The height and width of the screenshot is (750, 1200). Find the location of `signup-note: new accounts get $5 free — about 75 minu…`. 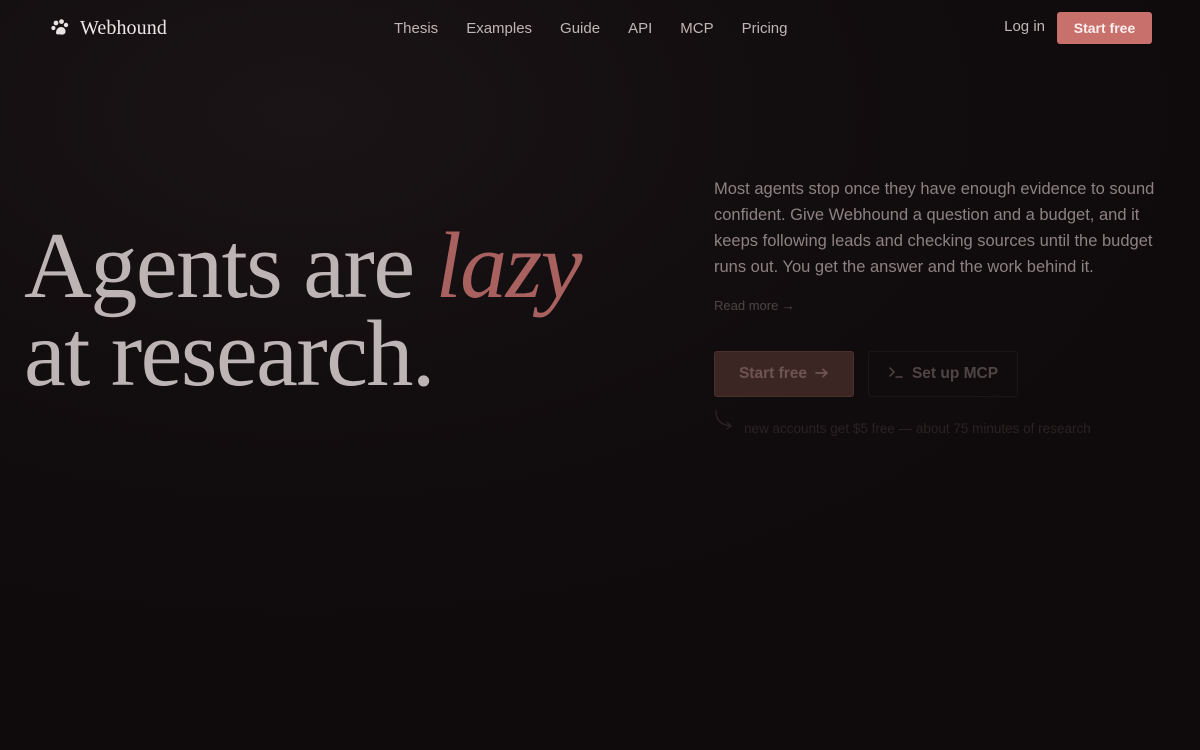

signup-note: new accounts get $5 free — about 75 minu… is located at coordinates (902, 423).